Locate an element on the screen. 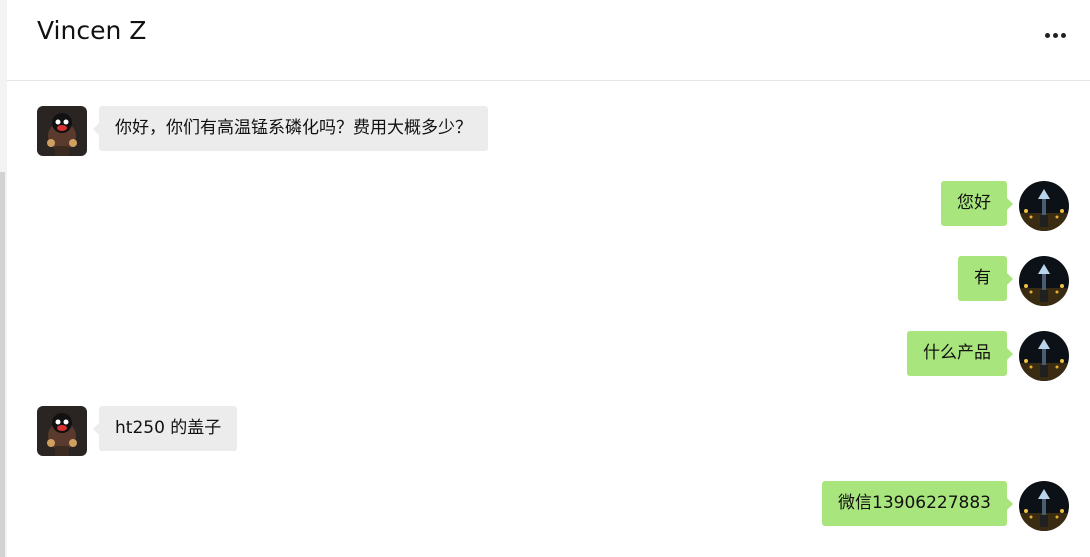  message-bubble: 您好 is located at coordinates (977, 203).